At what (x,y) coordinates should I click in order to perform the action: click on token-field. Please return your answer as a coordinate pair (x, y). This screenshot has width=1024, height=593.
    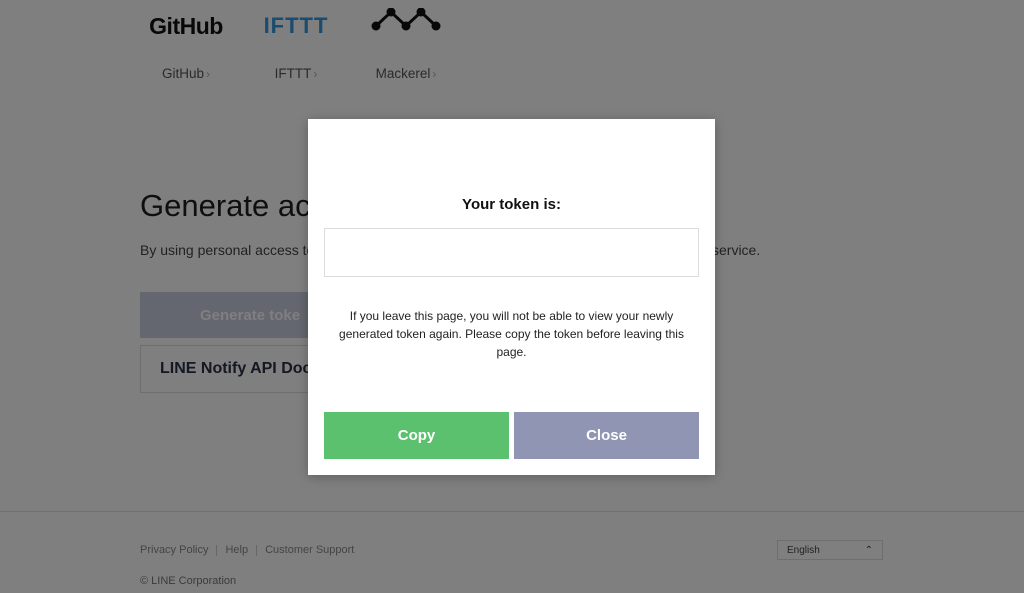
    Looking at the image, I should click on (511, 252).